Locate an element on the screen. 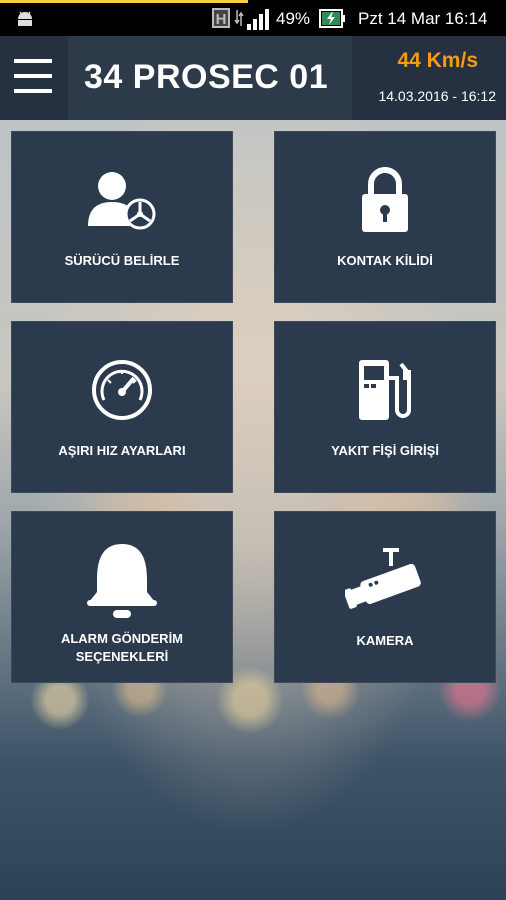 This screenshot has height=900, width=506. hamburger-bar-middle is located at coordinates (33, 76).